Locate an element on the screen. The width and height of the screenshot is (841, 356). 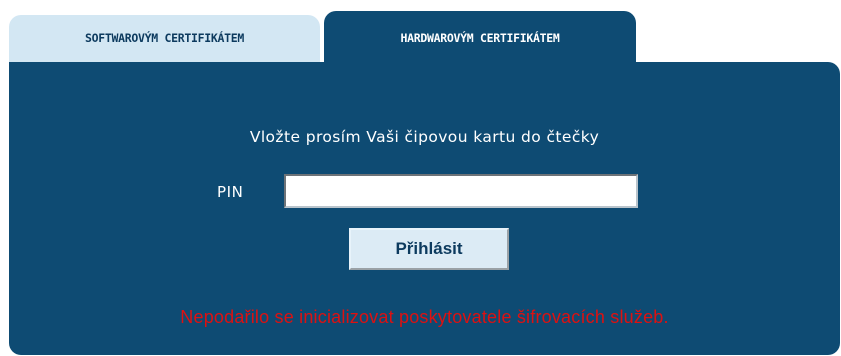
tab-hardware-certificate: HARDWAROVÝM CERTIFIKÁTEM is located at coordinates (480, 39).